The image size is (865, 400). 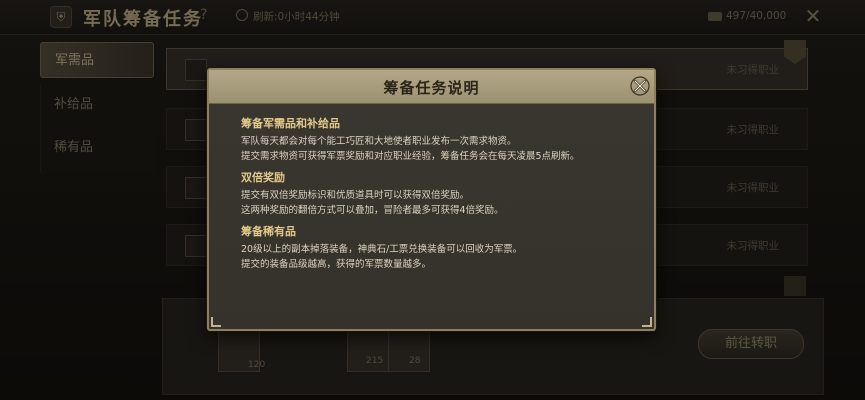 I want to click on close-icon, so click(x=640, y=86).